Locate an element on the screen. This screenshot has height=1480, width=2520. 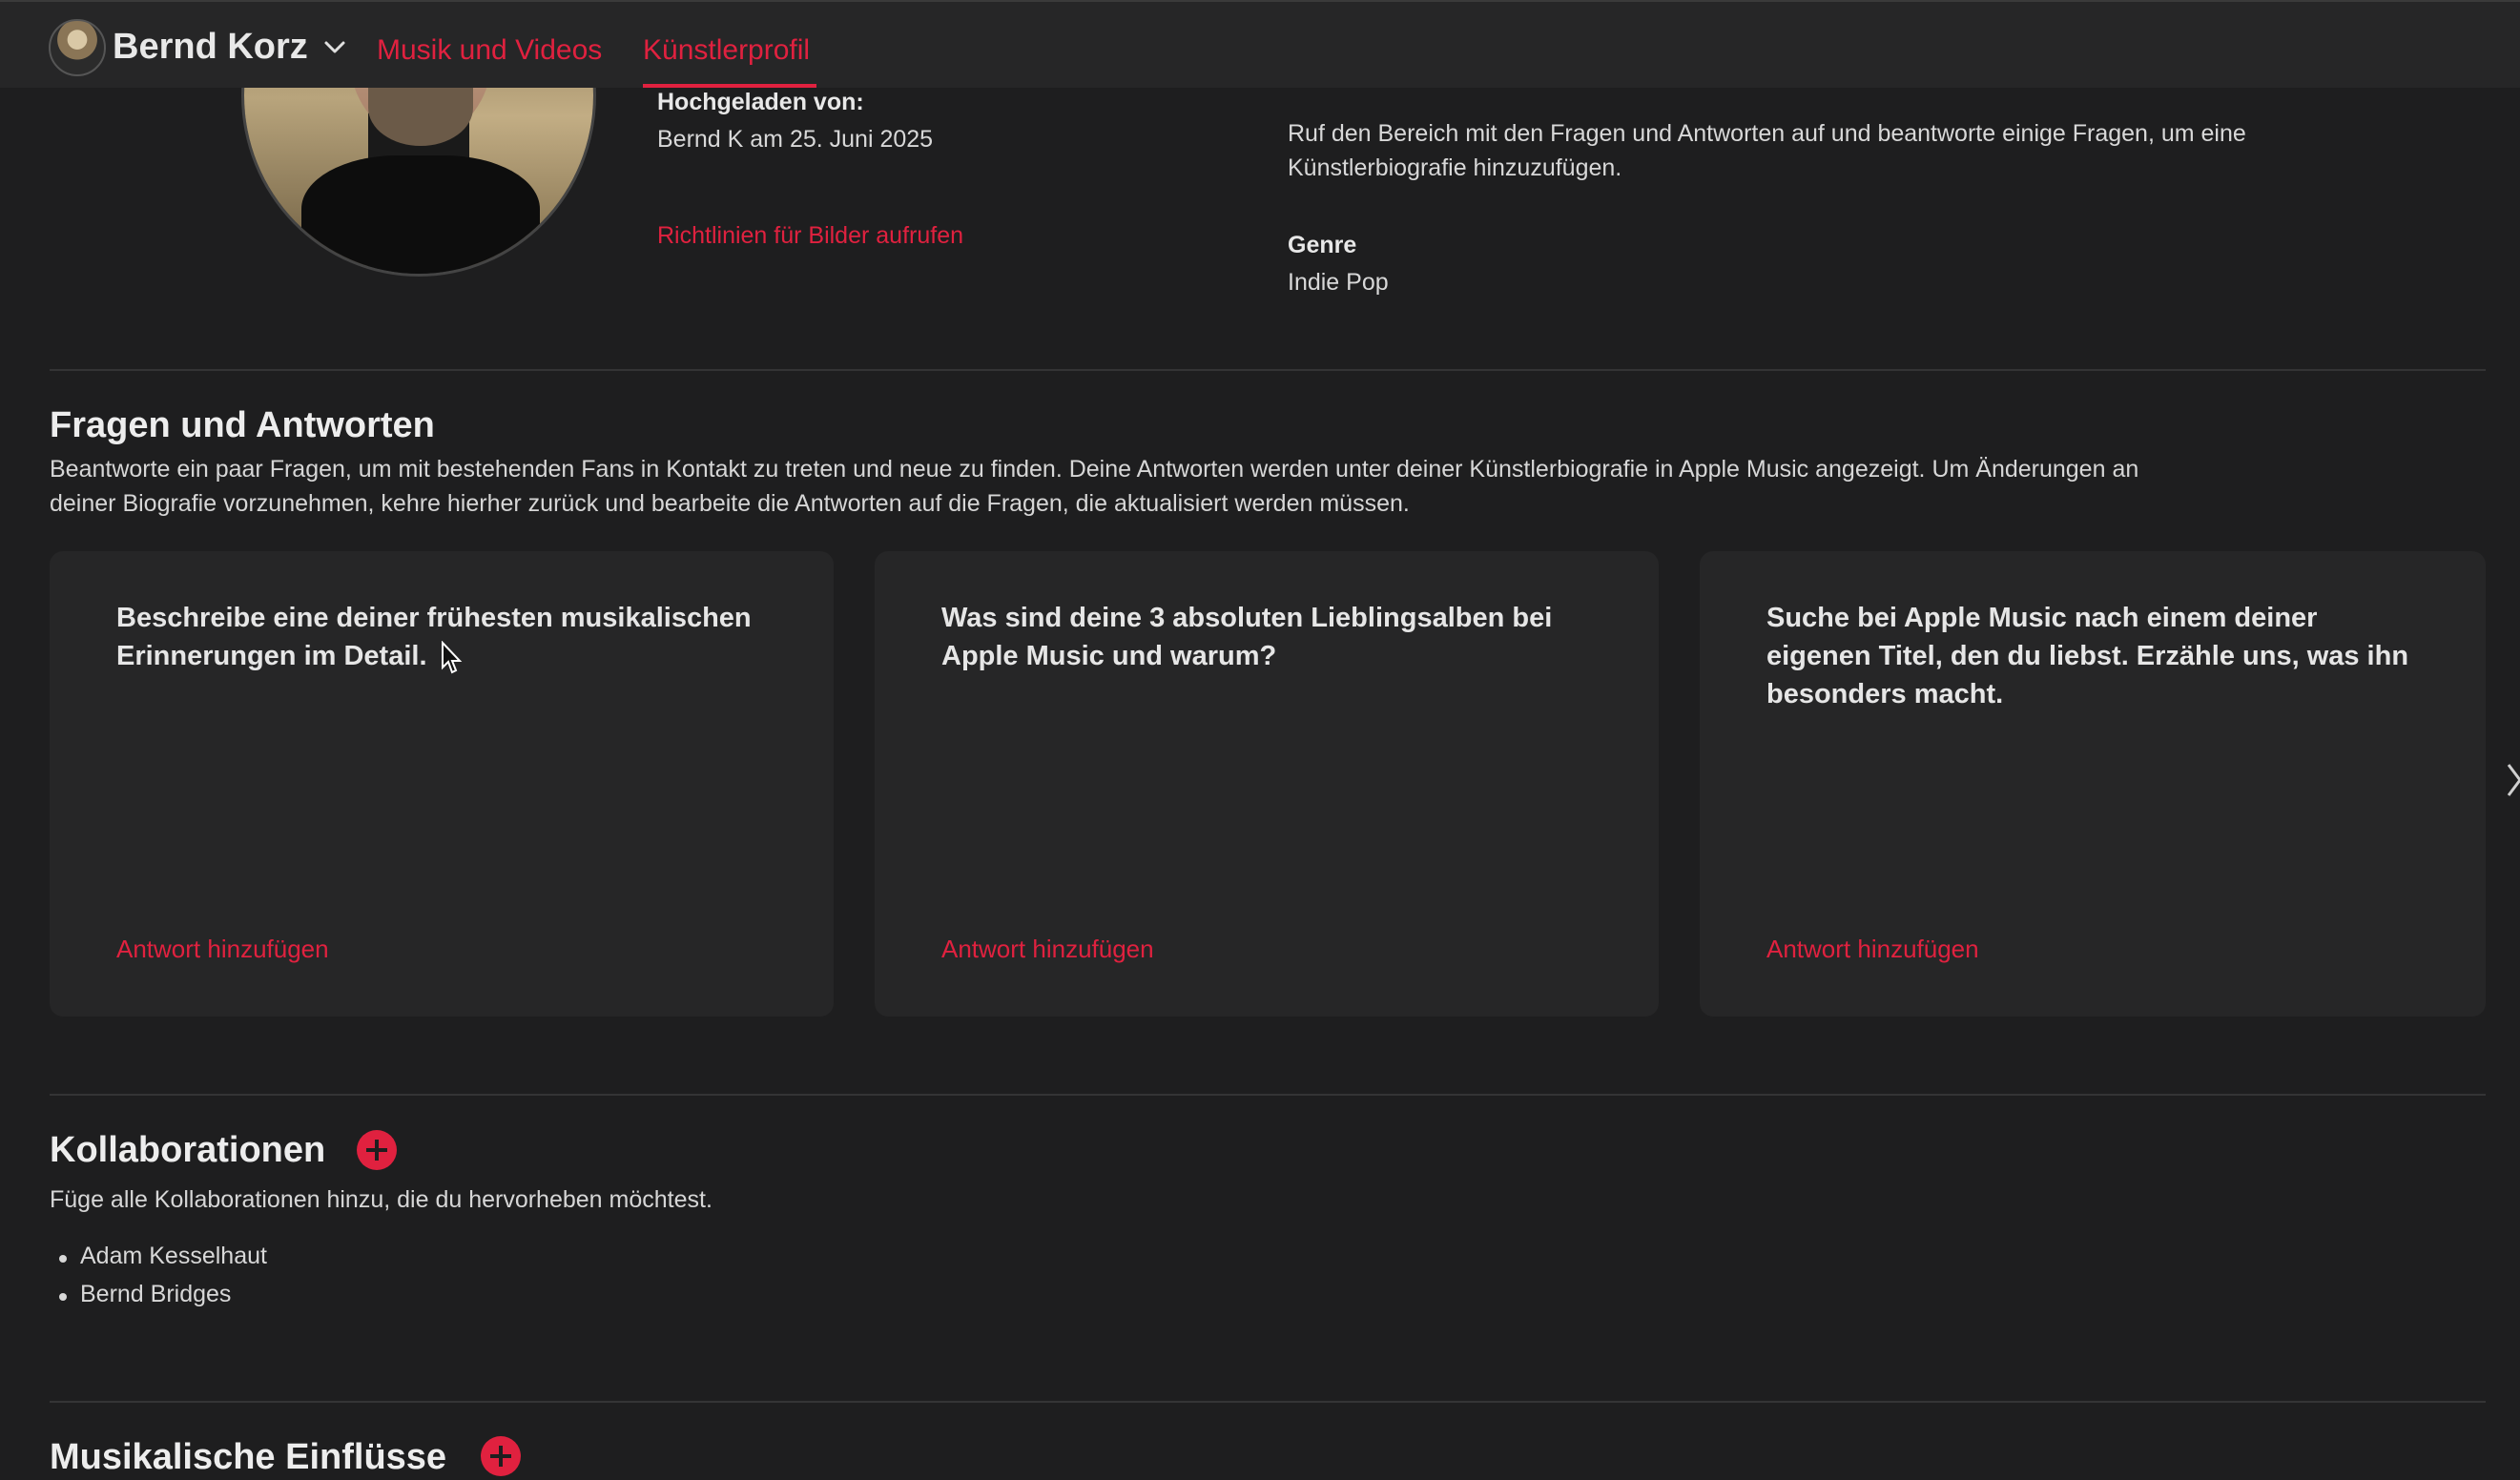
add-collaboration-button is located at coordinates (377, 1150).